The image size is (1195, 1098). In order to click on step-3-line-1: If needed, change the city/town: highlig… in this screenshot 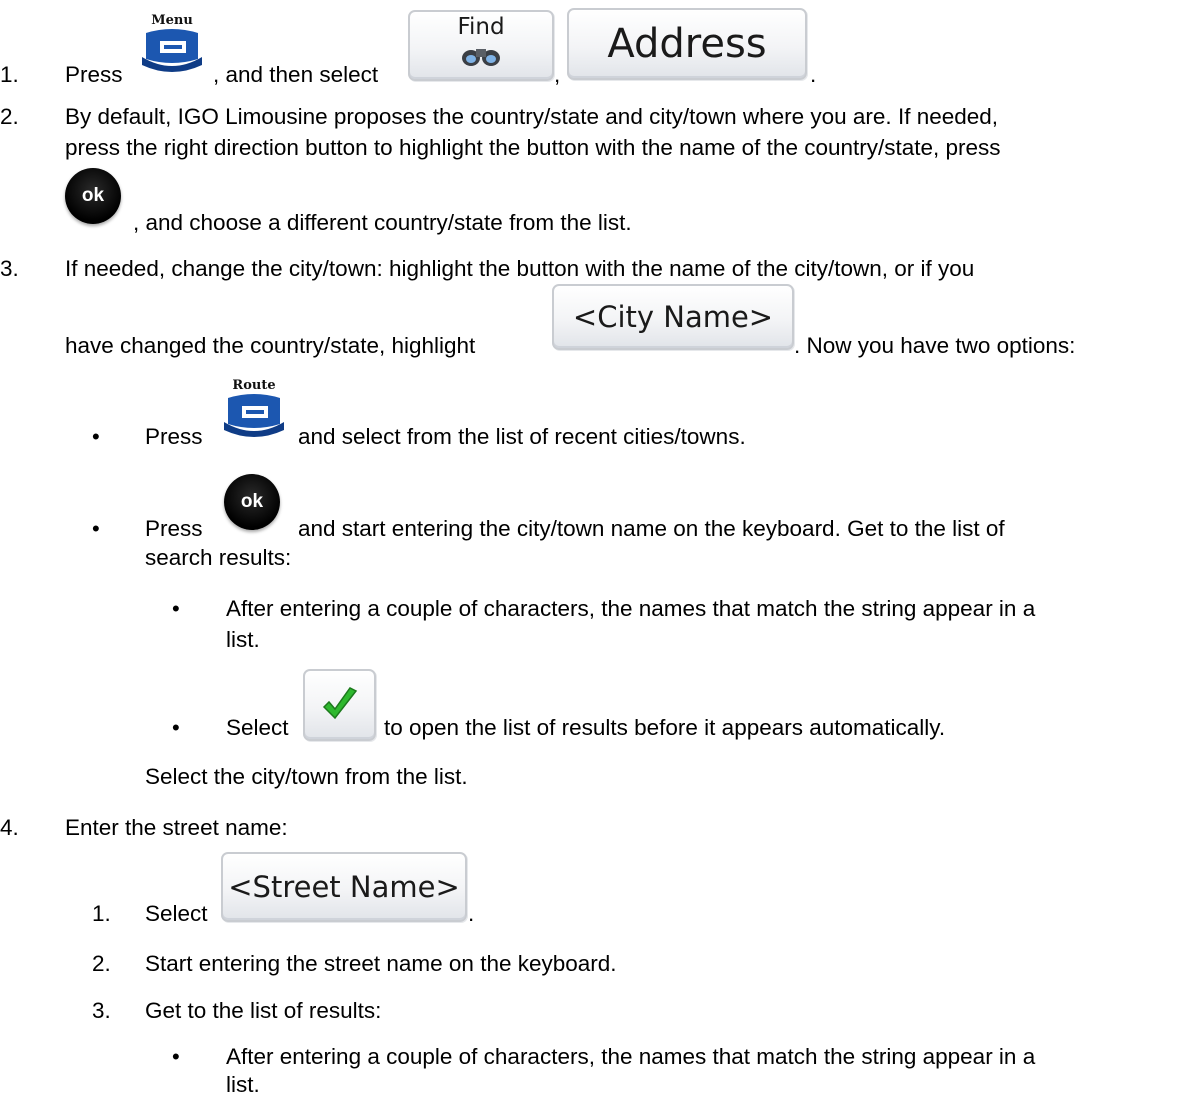, I will do `click(520, 268)`.